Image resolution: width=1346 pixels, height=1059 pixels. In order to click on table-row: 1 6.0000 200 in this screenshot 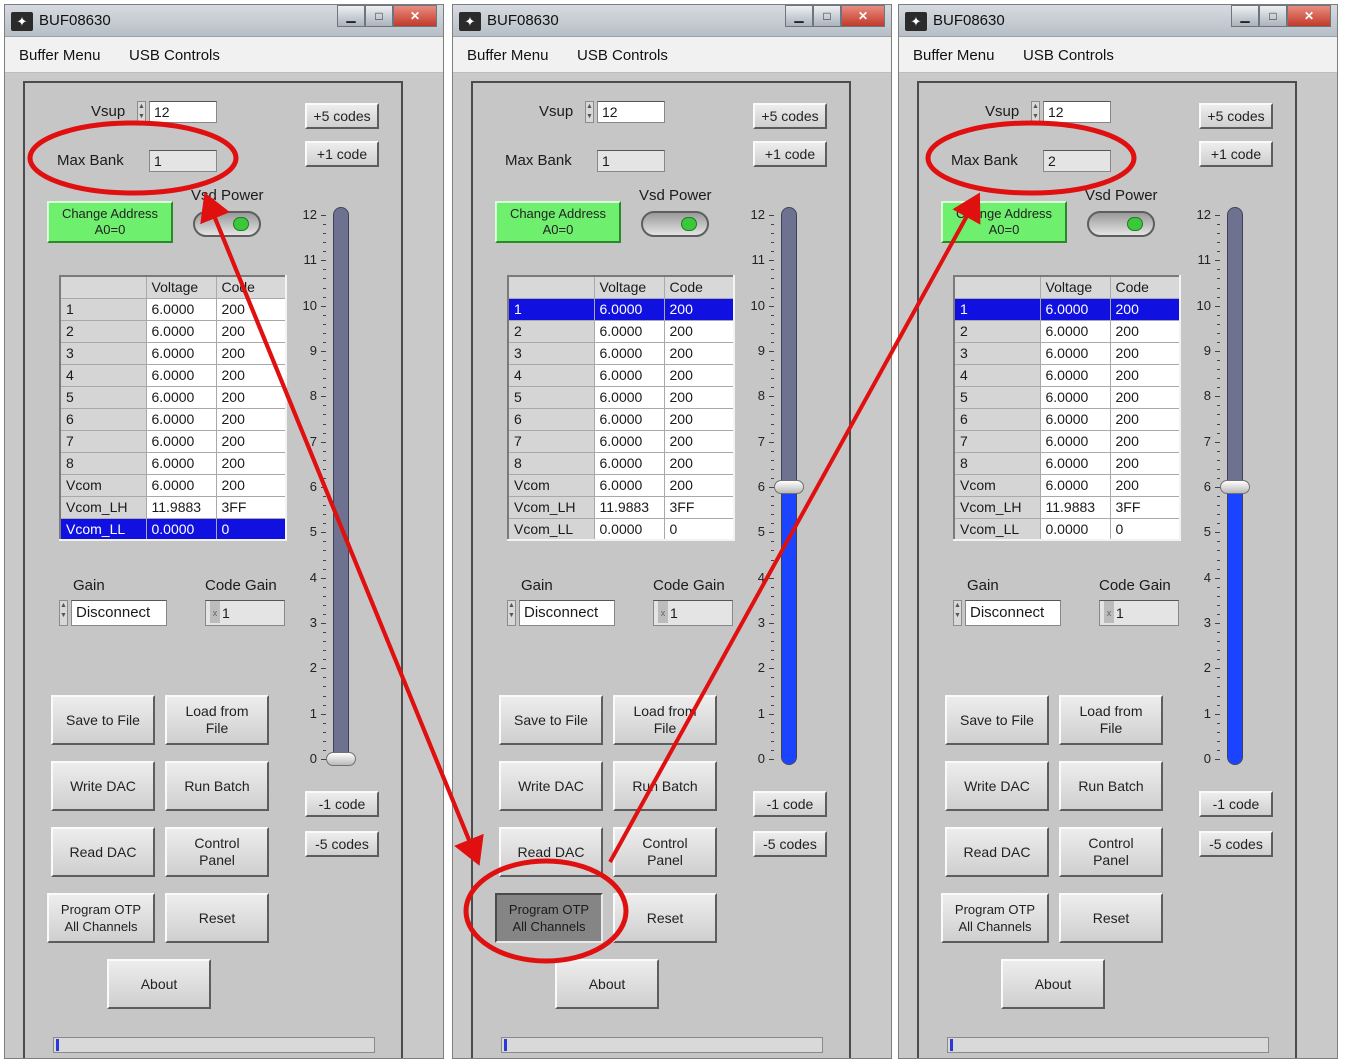, I will do `click(621, 309)`.